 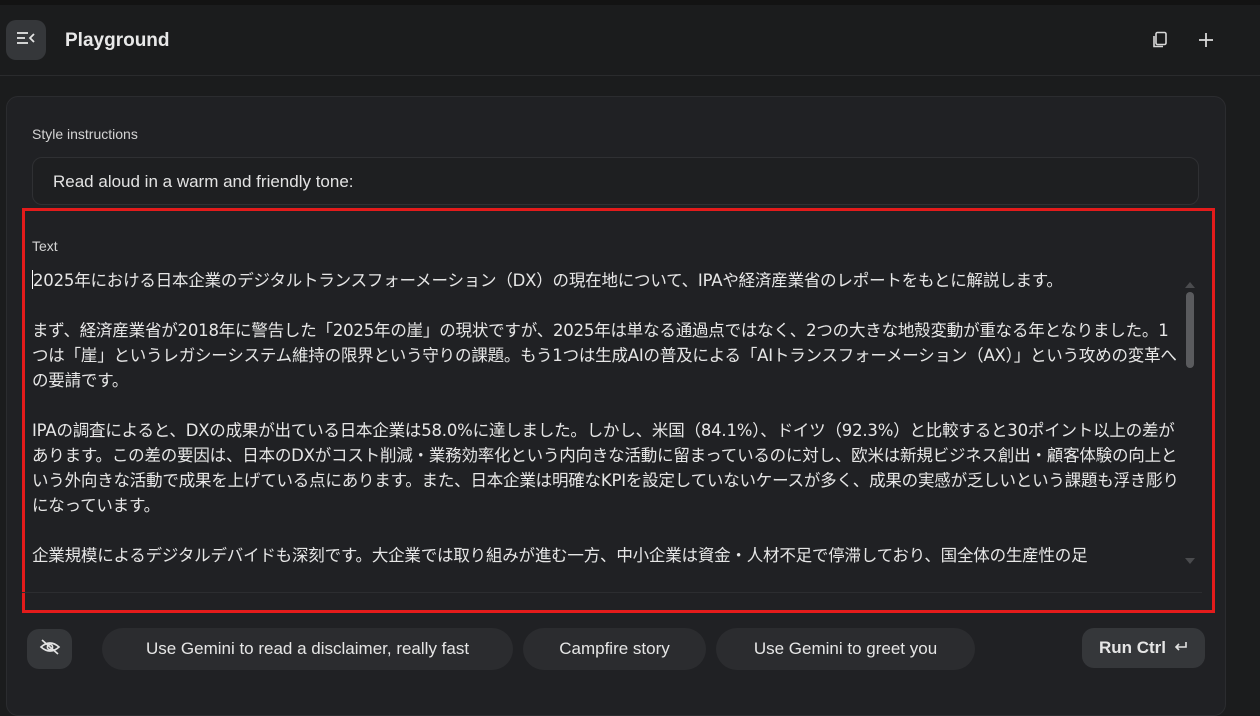 What do you see at coordinates (615, 181) in the screenshot?
I see `style-instructions-input: Read aloud in a warm and friendly tone:` at bounding box center [615, 181].